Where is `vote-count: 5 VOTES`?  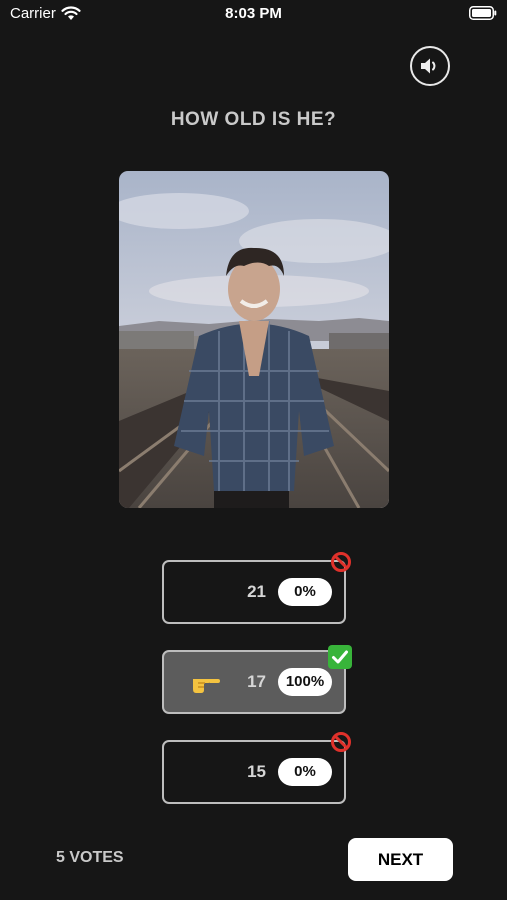 vote-count: 5 VOTES is located at coordinates (90, 857).